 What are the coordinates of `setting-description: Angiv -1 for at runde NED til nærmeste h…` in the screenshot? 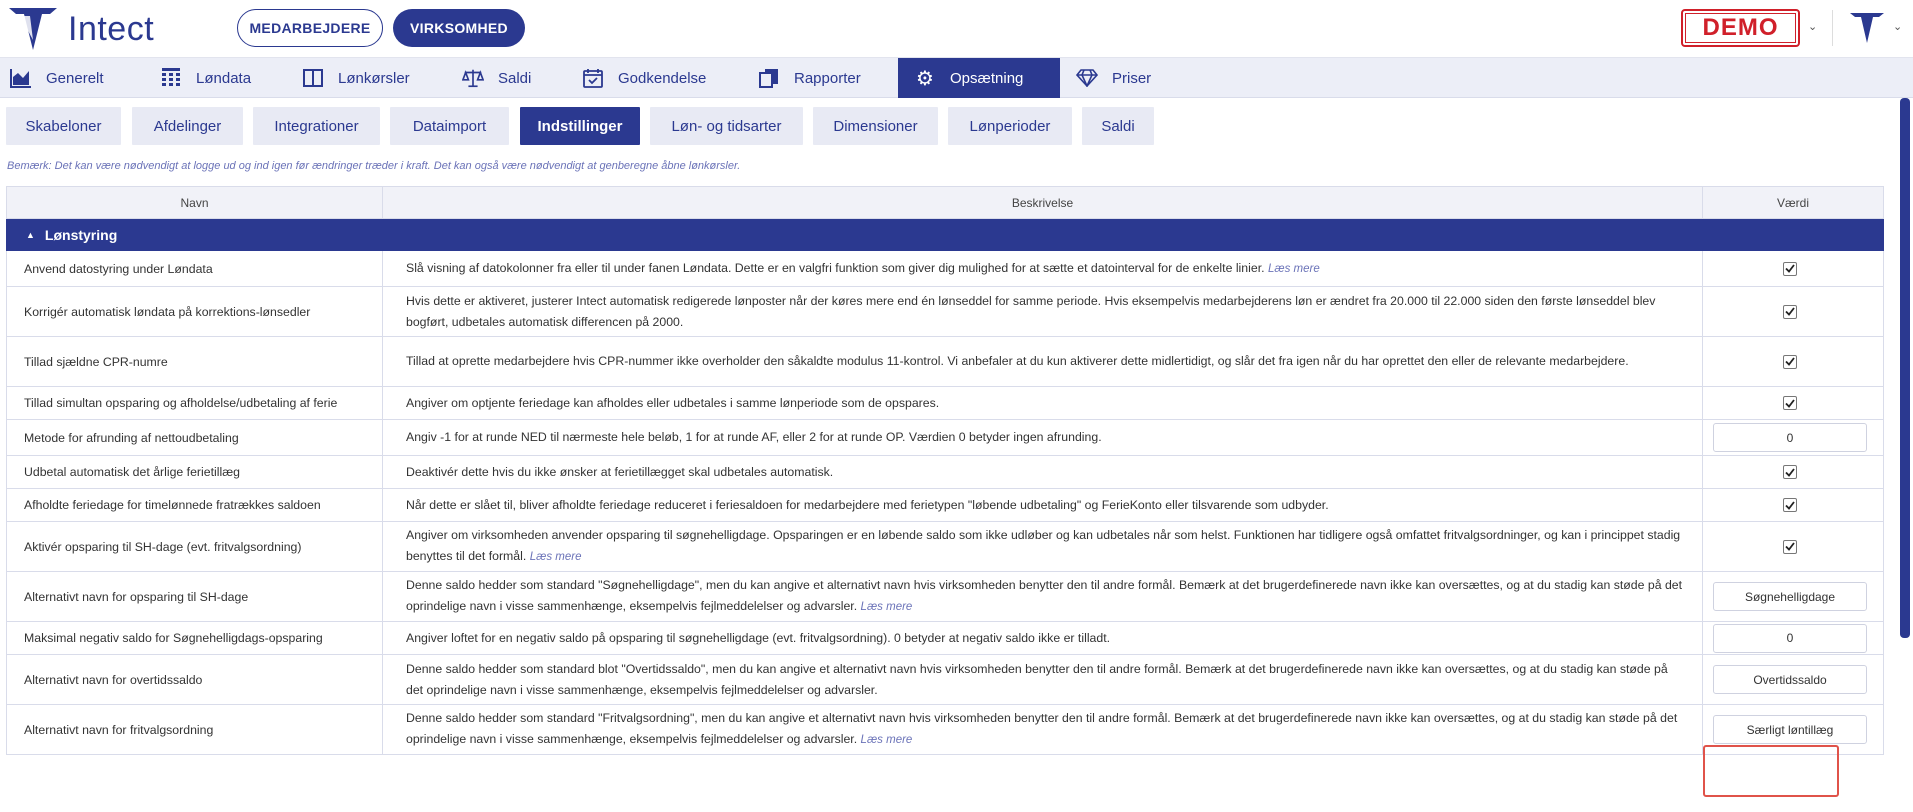 It's located at (1043, 437).